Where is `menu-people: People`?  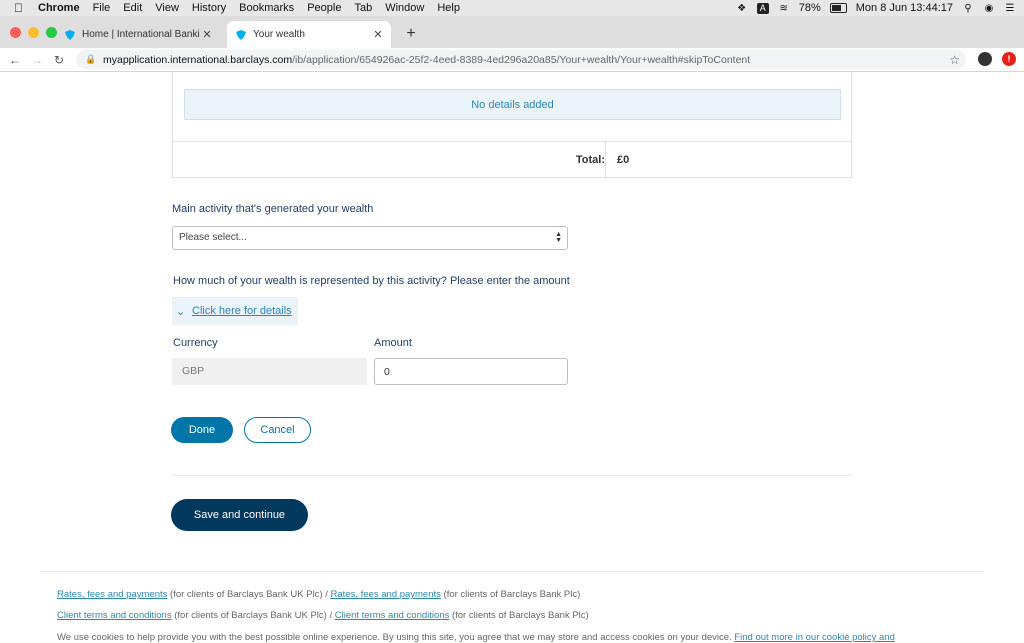 menu-people: People is located at coordinates (324, 8).